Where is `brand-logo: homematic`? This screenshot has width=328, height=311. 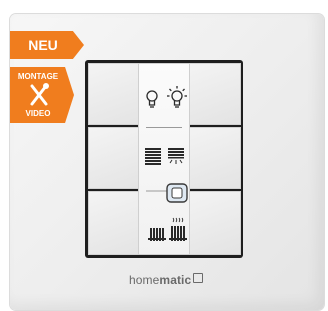 brand-logo: homematic is located at coordinates (166, 281).